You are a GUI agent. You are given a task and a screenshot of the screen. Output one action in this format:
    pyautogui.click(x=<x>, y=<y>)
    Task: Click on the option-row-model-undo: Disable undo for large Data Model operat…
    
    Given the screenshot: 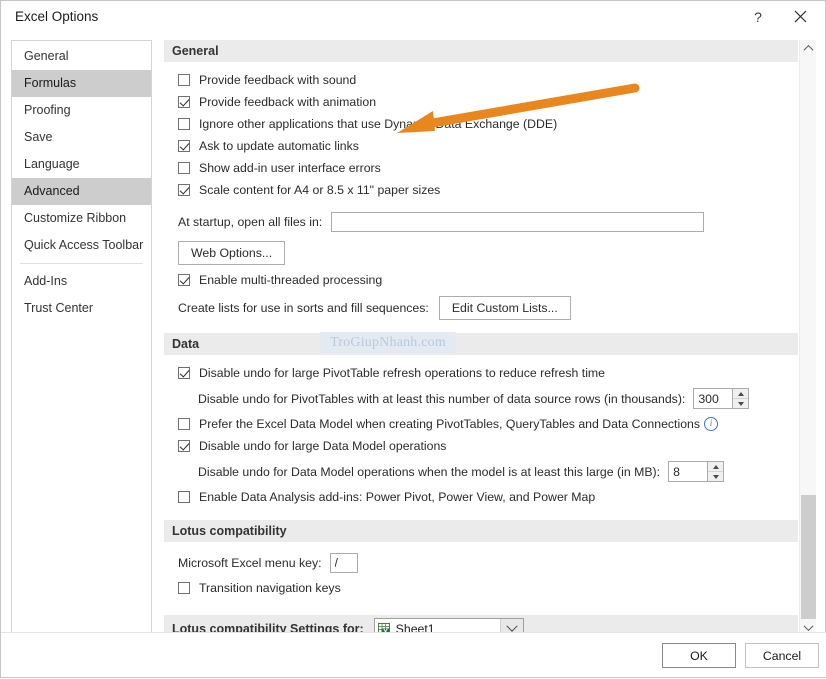 What is the action you would take?
    pyautogui.click(x=481, y=446)
    